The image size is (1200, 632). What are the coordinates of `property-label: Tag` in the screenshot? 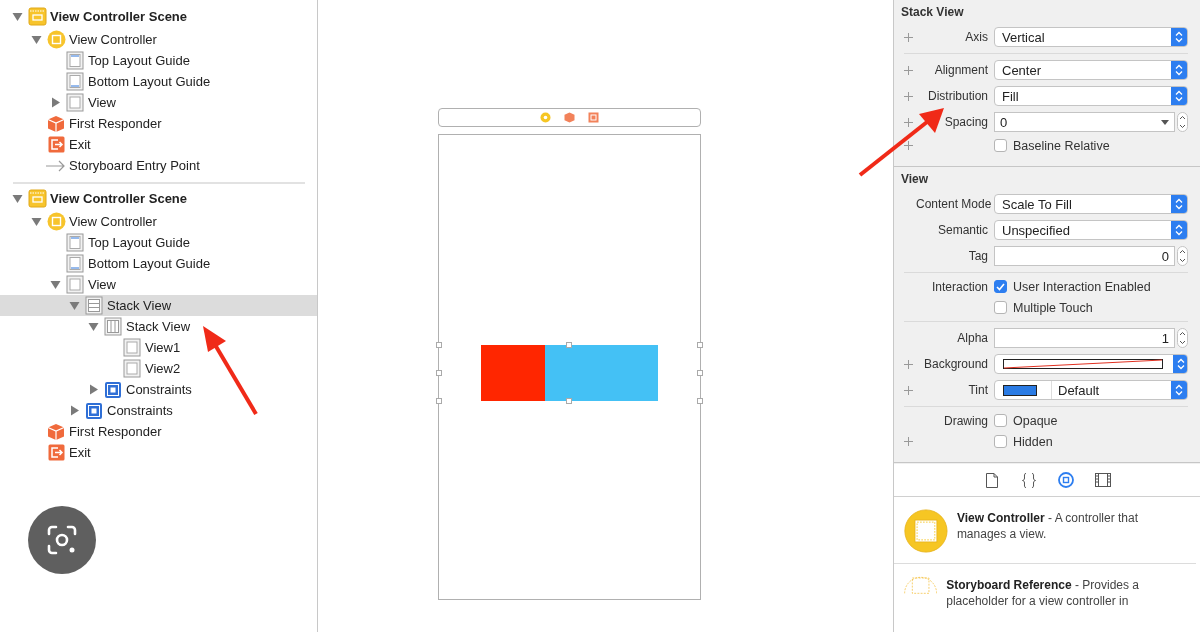 It's located at (977, 256).